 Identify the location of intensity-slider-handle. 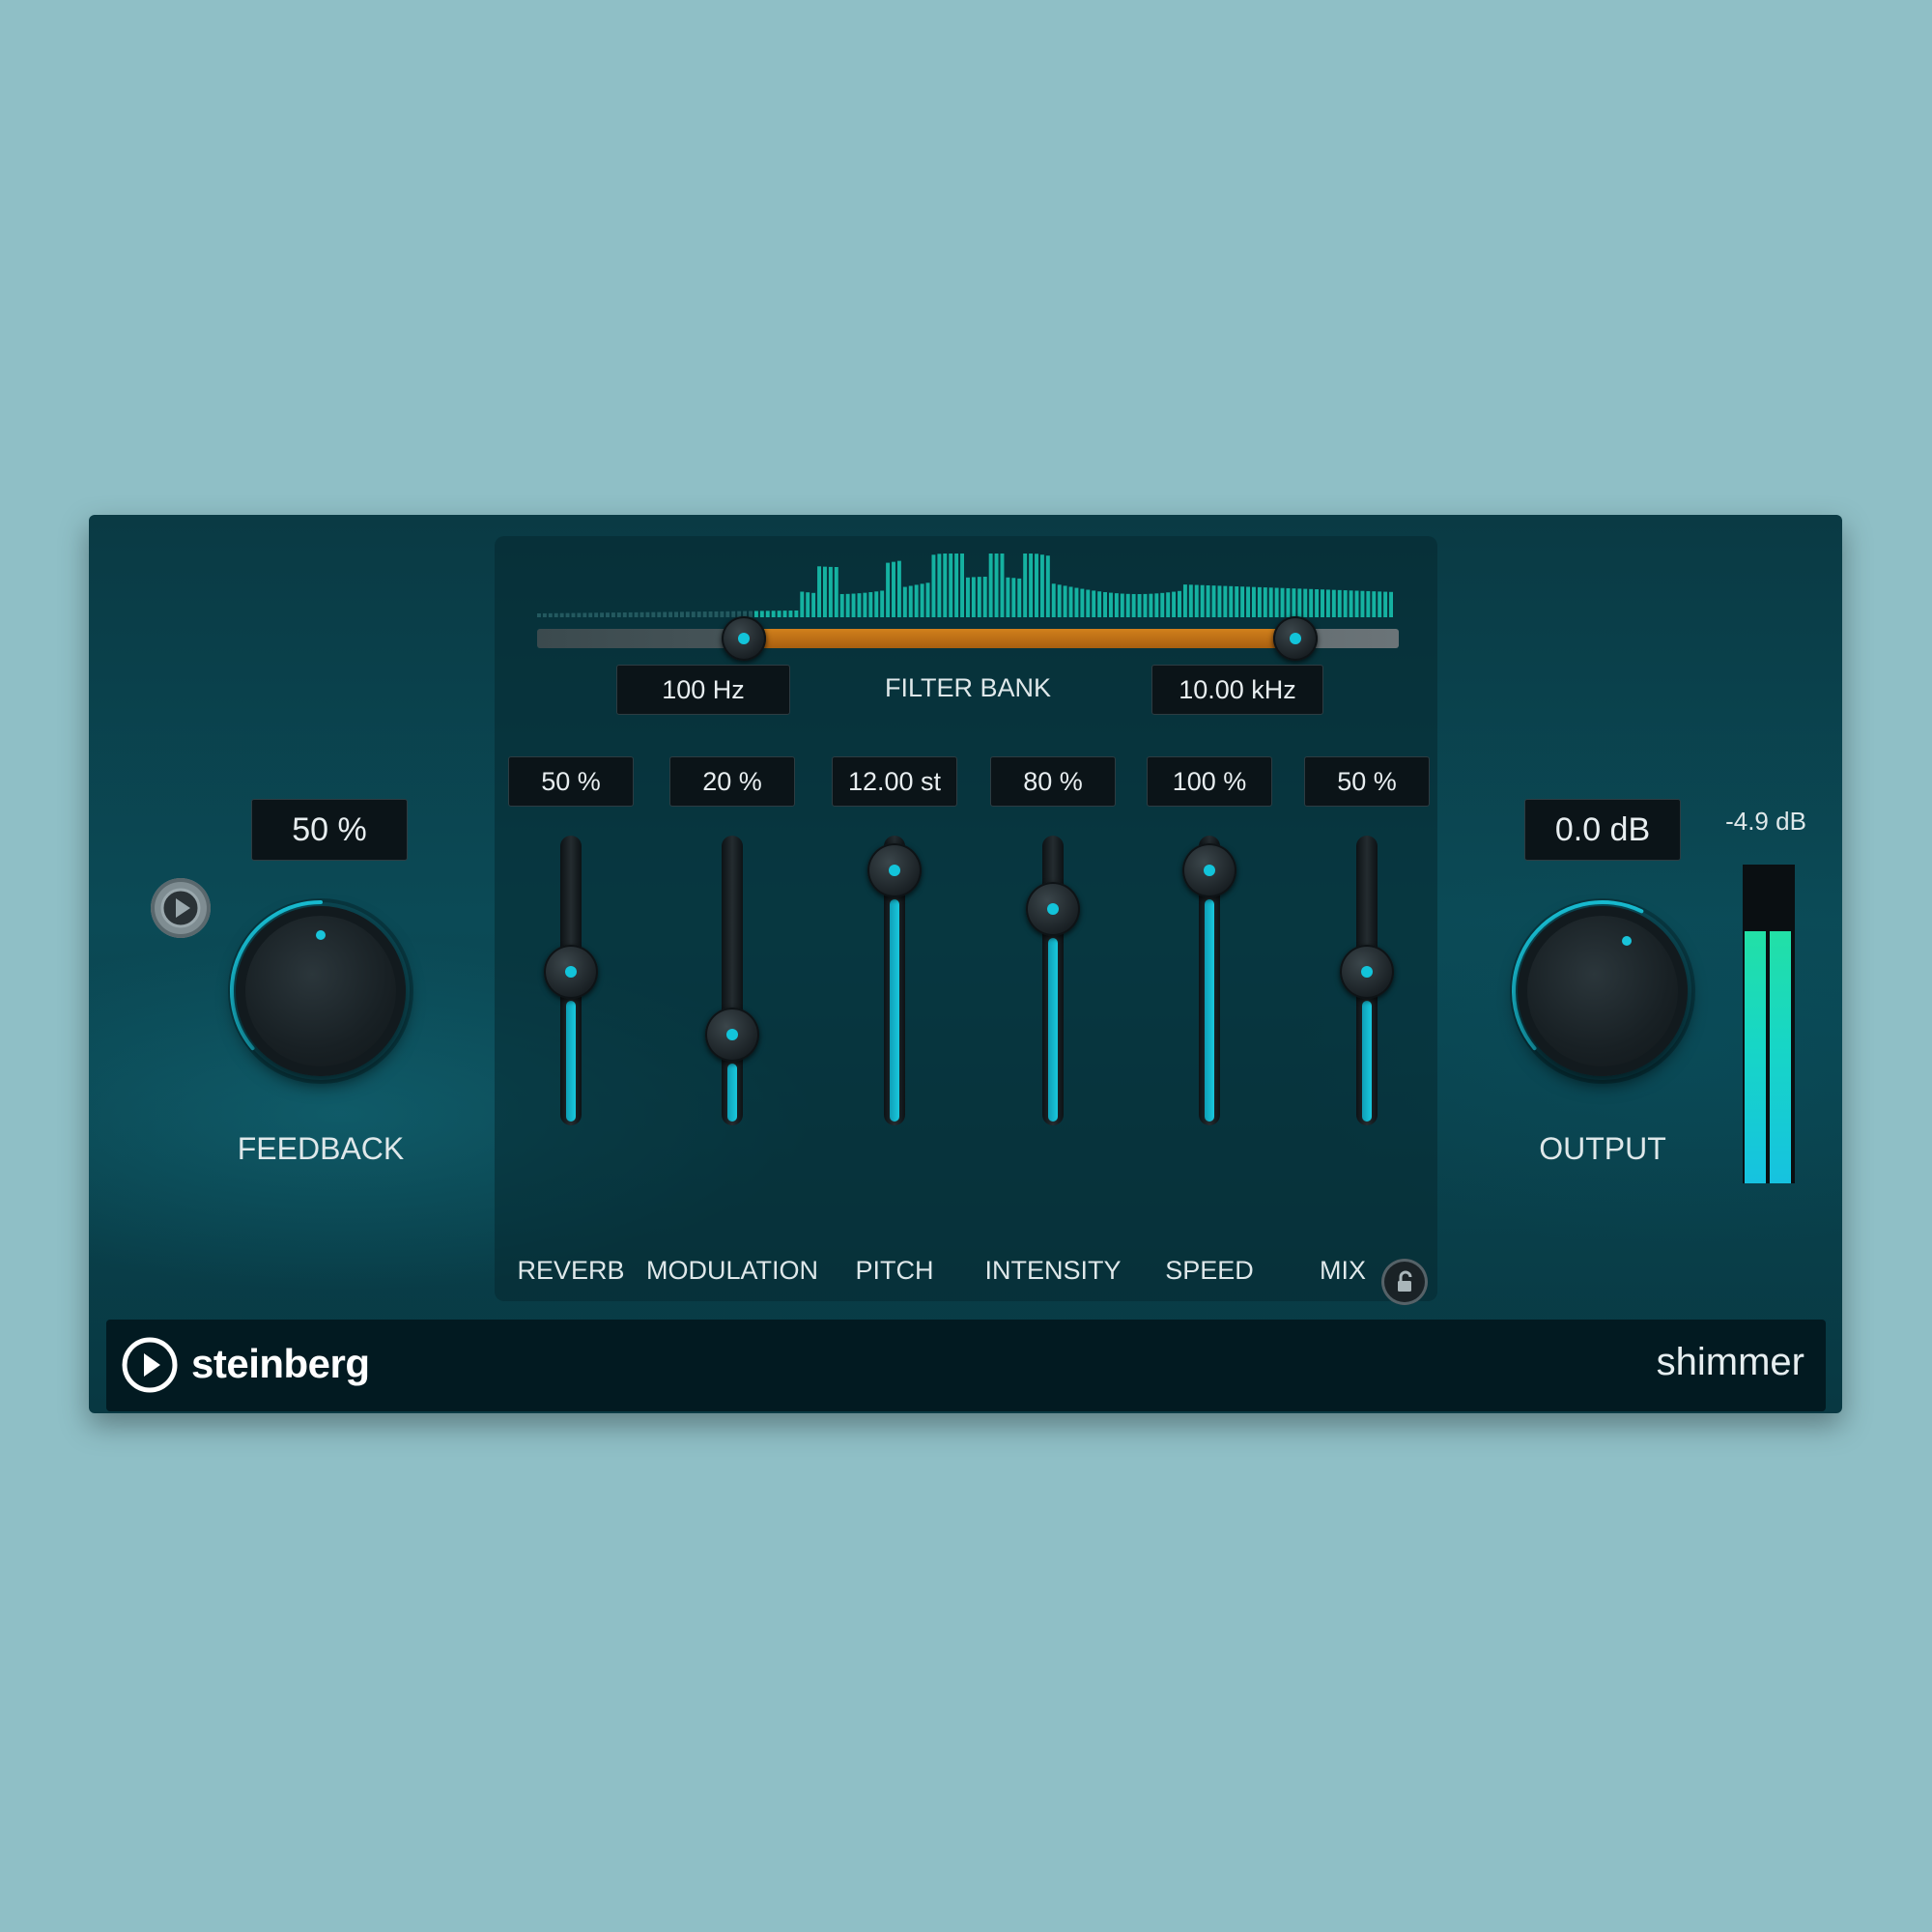
(1053, 909).